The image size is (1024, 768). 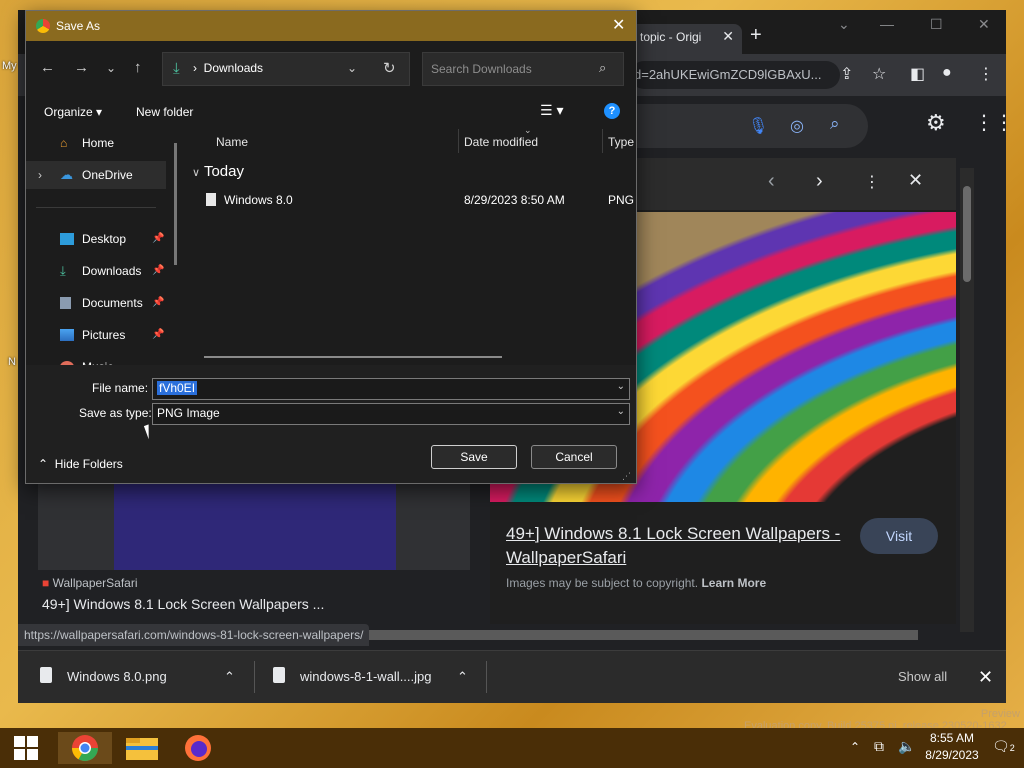 I want to click on file-name-dropdown-icon: ⌄, so click(x=621, y=386).